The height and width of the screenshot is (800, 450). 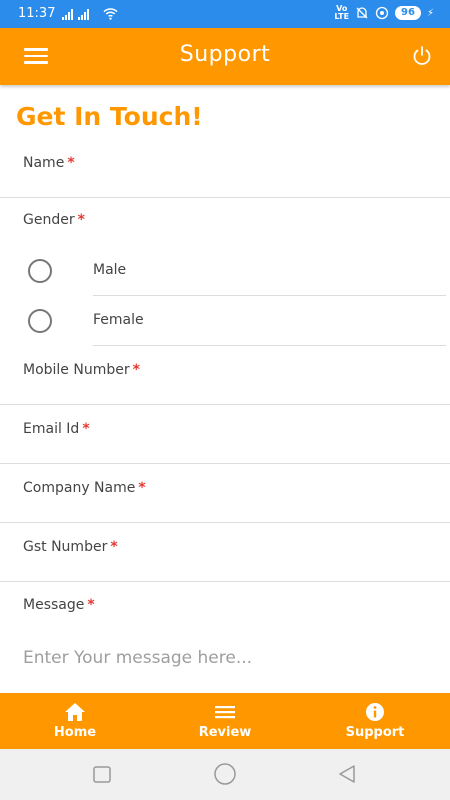 I want to click on recents-icon, so click(x=102, y=774).